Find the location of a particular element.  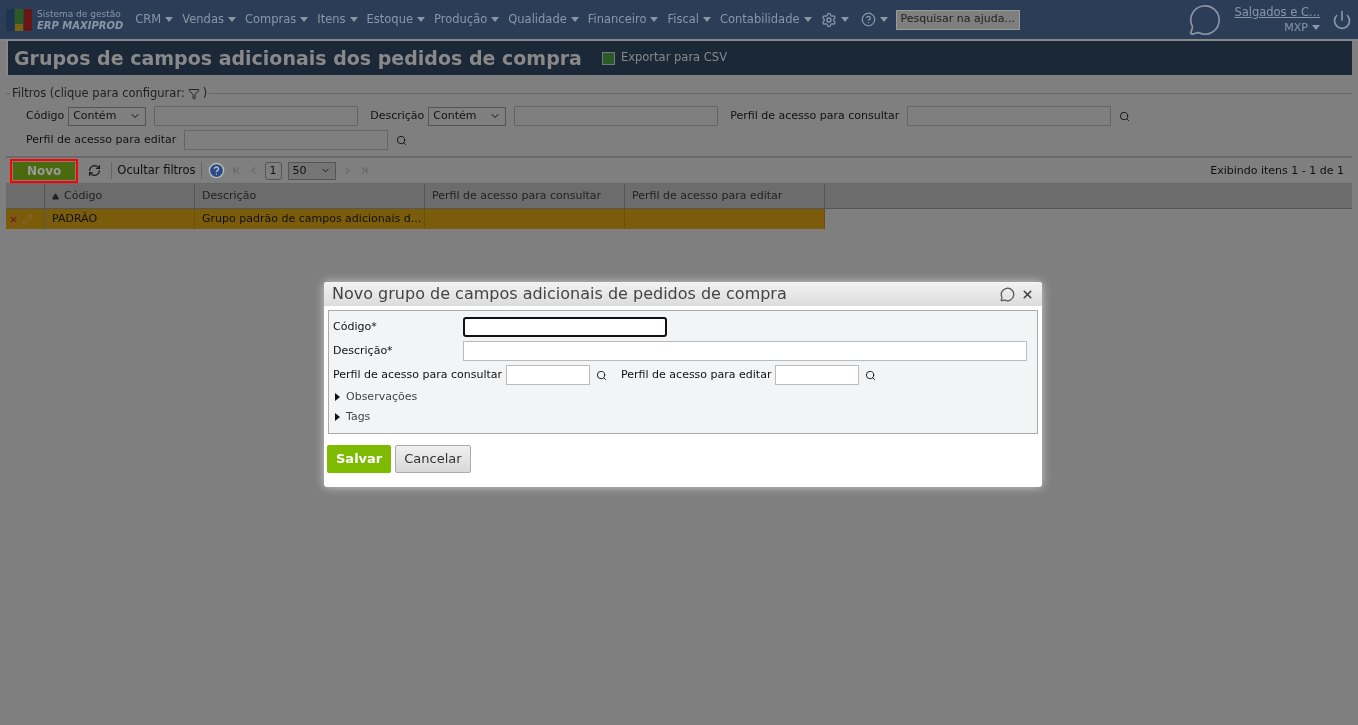

logo-subtitle: Sistema de gestão is located at coordinates (79, 14).